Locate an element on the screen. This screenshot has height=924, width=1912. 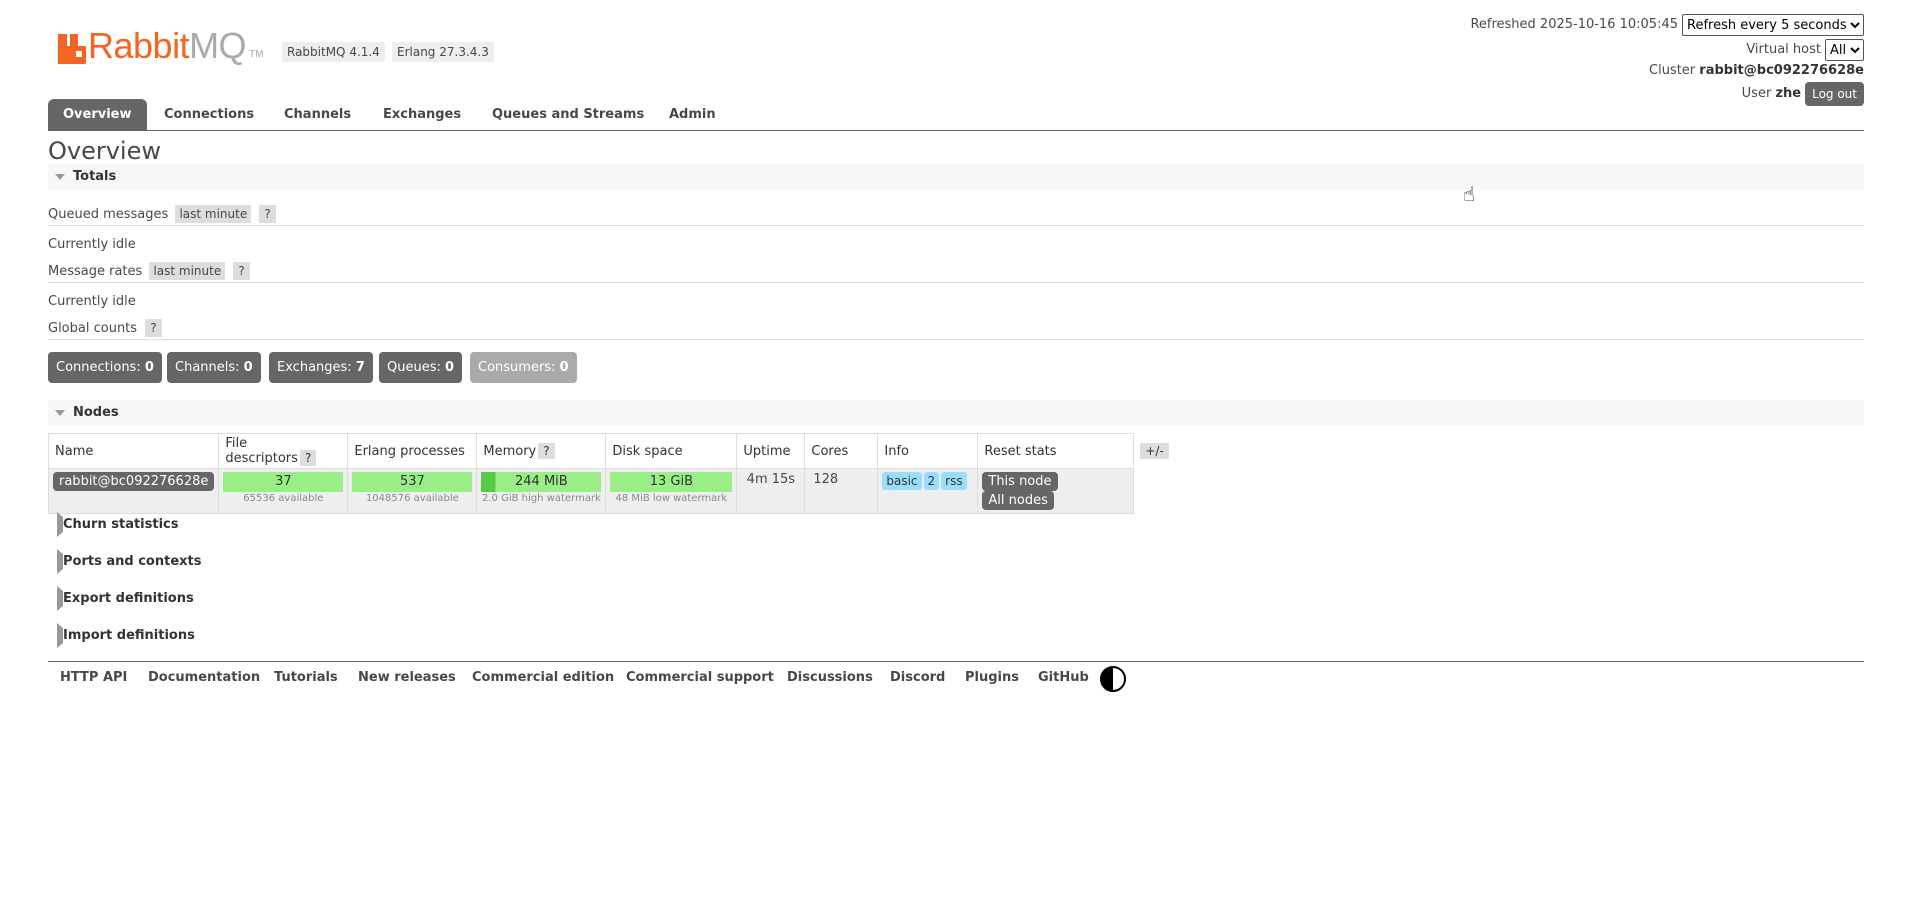
nodes-section-header: Nodes is located at coordinates (956, 413).